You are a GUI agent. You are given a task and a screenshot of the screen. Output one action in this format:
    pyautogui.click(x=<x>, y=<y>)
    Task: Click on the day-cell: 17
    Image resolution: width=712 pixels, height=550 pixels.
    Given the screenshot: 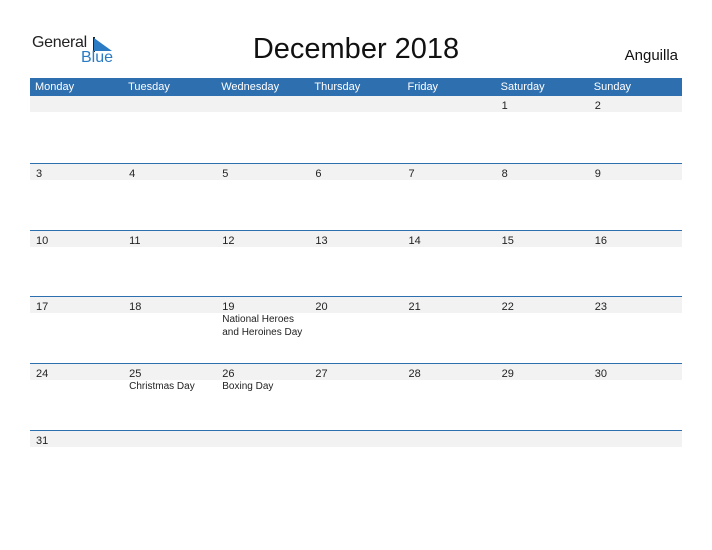 What is the action you would take?
    pyautogui.click(x=76, y=305)
    